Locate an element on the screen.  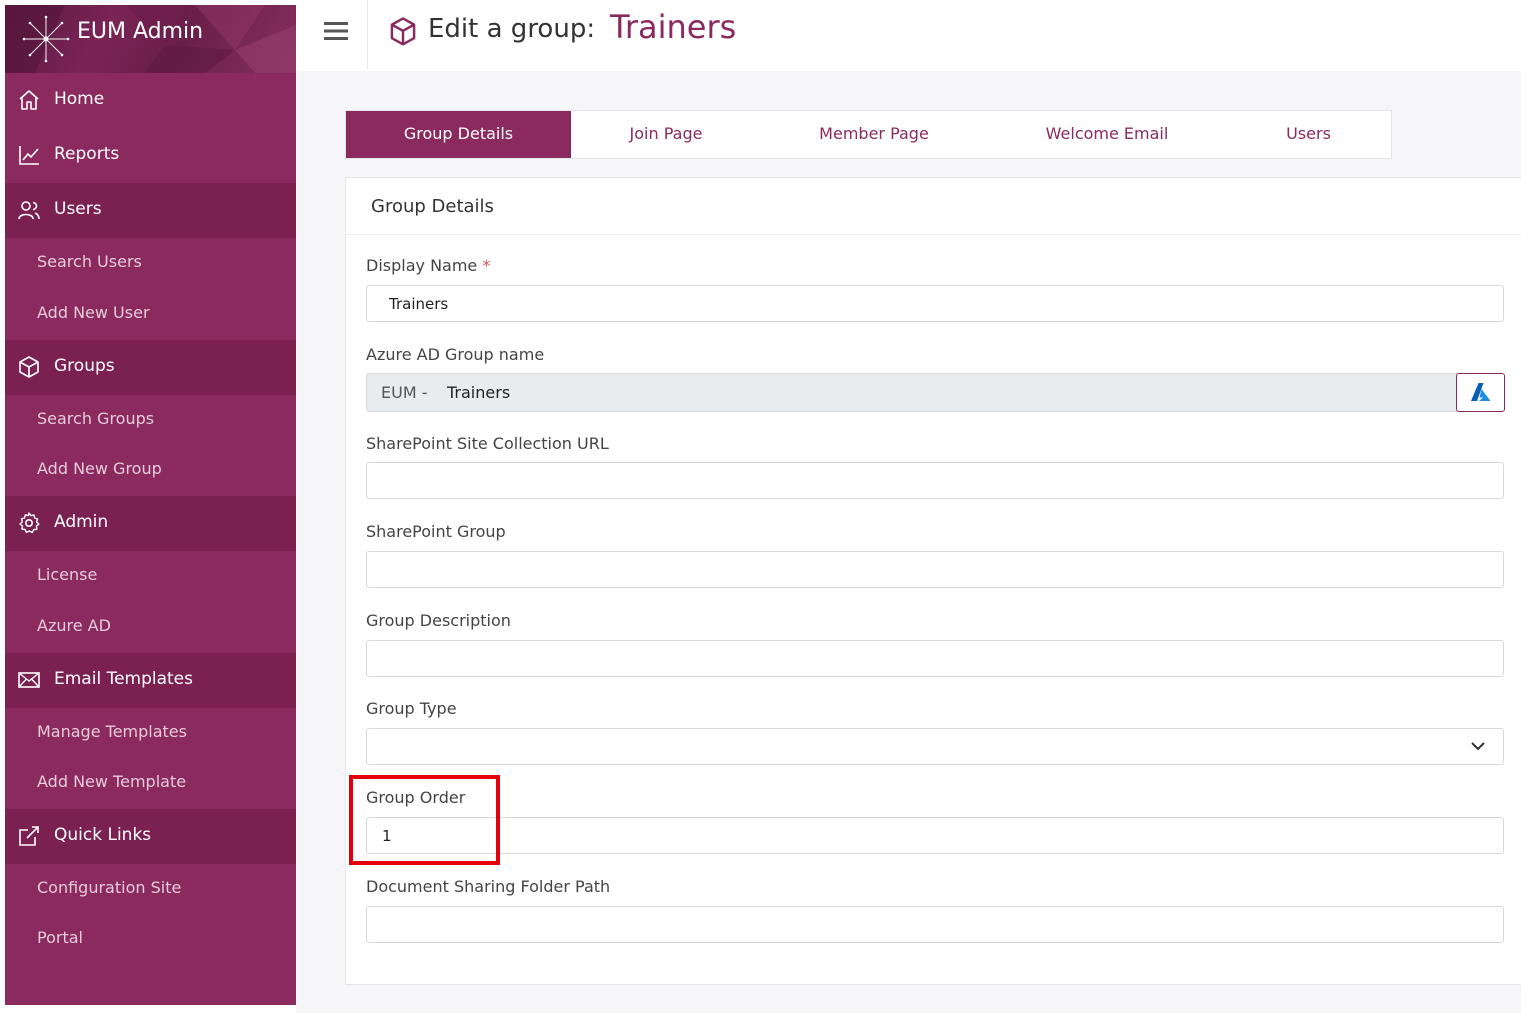
header-divider is located at coordinates (367, 35).